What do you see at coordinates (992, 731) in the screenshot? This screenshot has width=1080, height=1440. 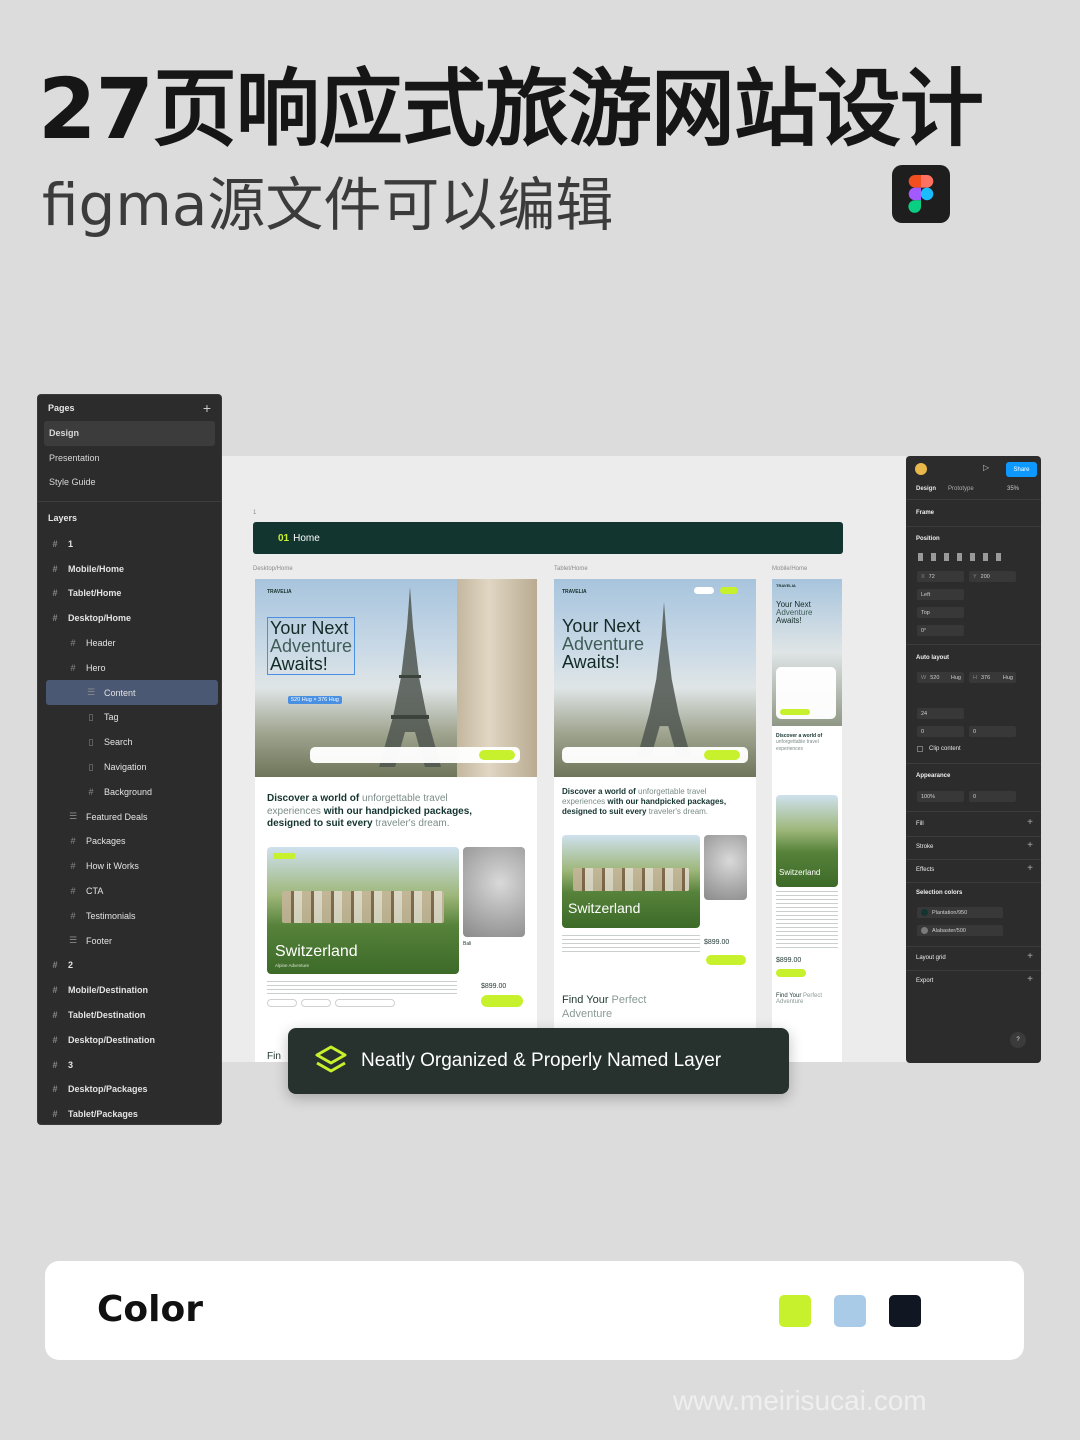 I see `padding-vertical-field: 0` at bounding box center [992, 731].